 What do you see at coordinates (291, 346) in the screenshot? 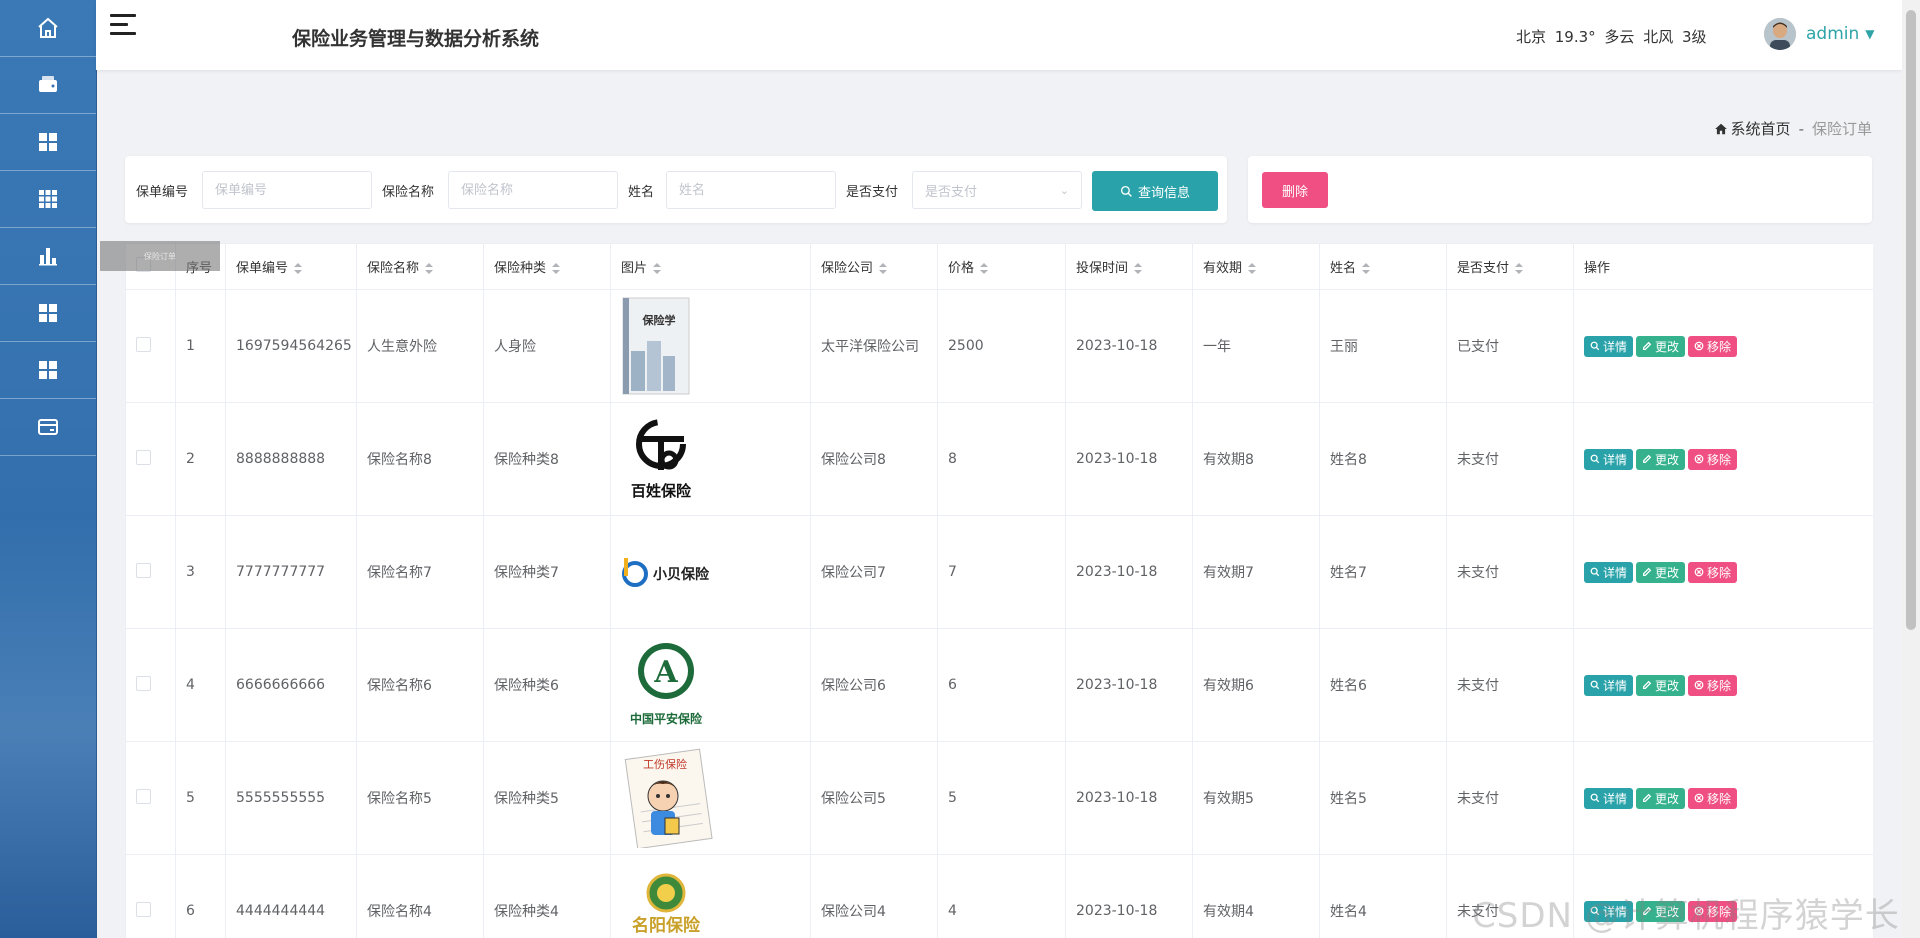
I see `cell-policy-no: 1697594564265` at bounding box center [291, 346].